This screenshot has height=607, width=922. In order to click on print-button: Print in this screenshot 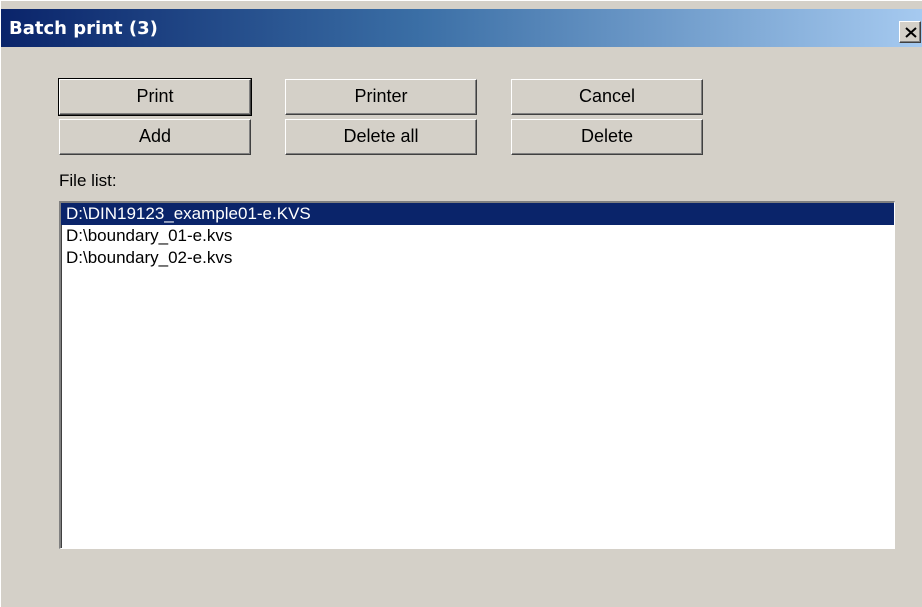, I will do `click(155, 97)`.